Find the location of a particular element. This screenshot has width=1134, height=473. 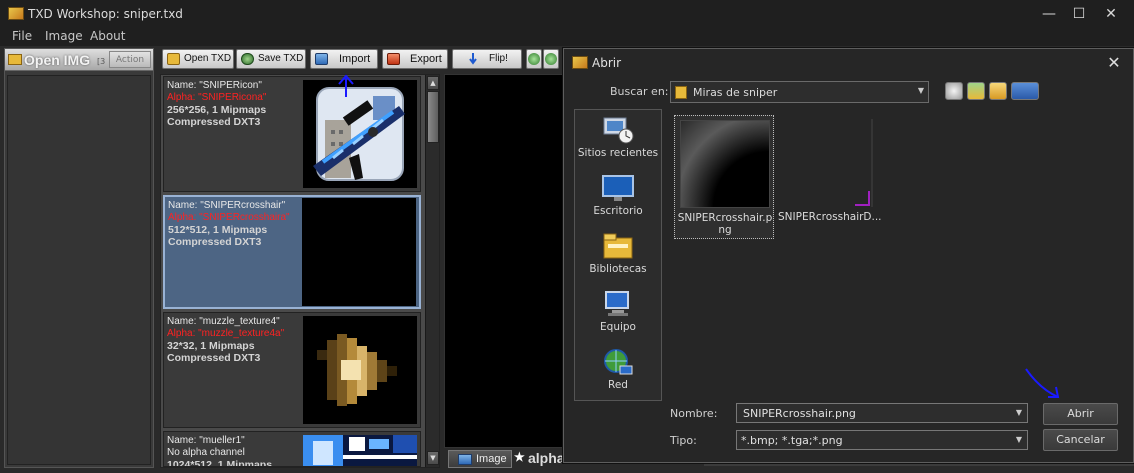

place-computer-label: Equipo is located at coordinates (618, 327).